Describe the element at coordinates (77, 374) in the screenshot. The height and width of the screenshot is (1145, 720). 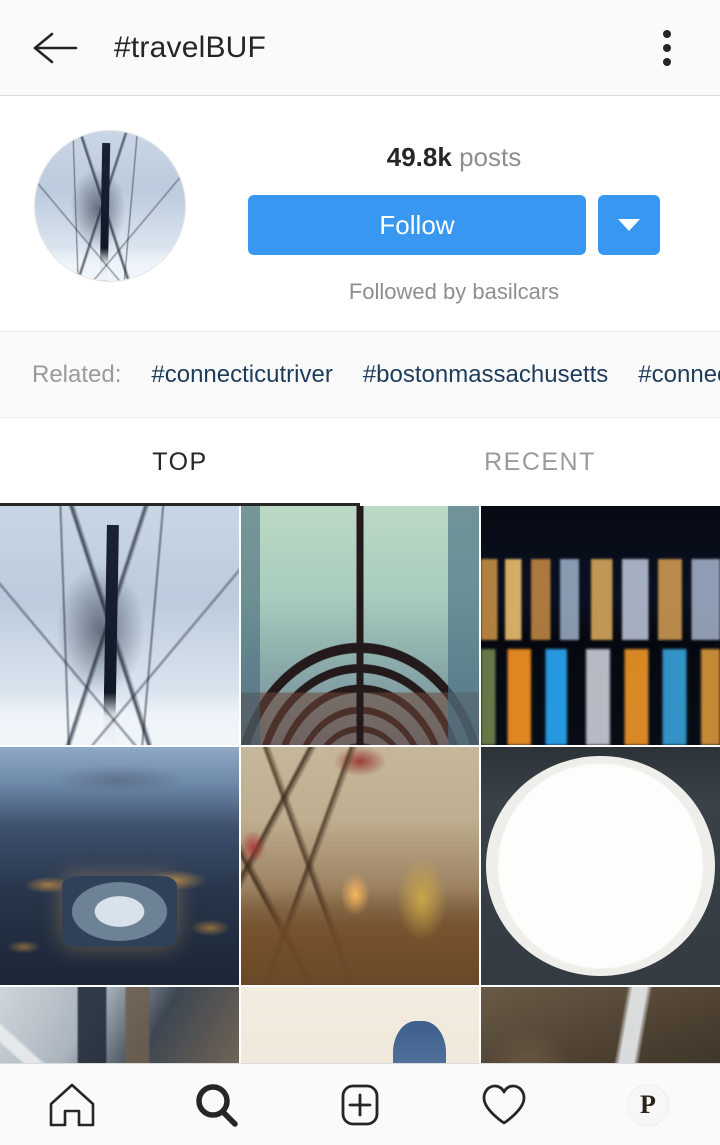
I see `related-label: Related:` at that location.